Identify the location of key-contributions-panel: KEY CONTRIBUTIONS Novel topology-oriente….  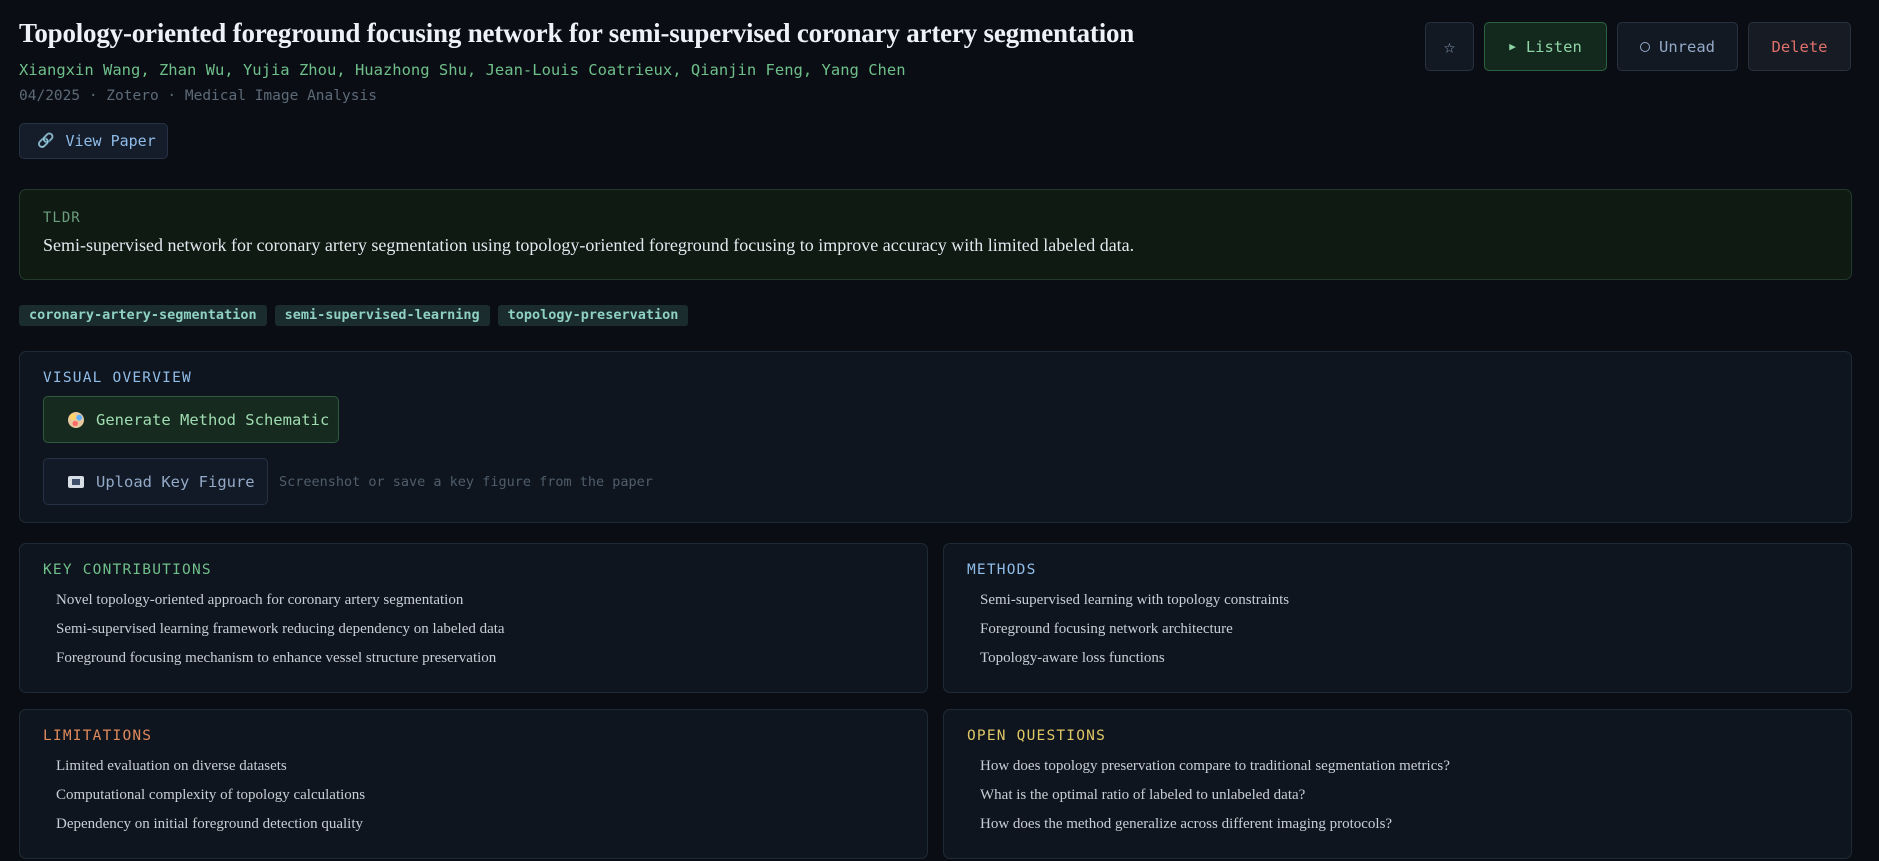
(473, 618).